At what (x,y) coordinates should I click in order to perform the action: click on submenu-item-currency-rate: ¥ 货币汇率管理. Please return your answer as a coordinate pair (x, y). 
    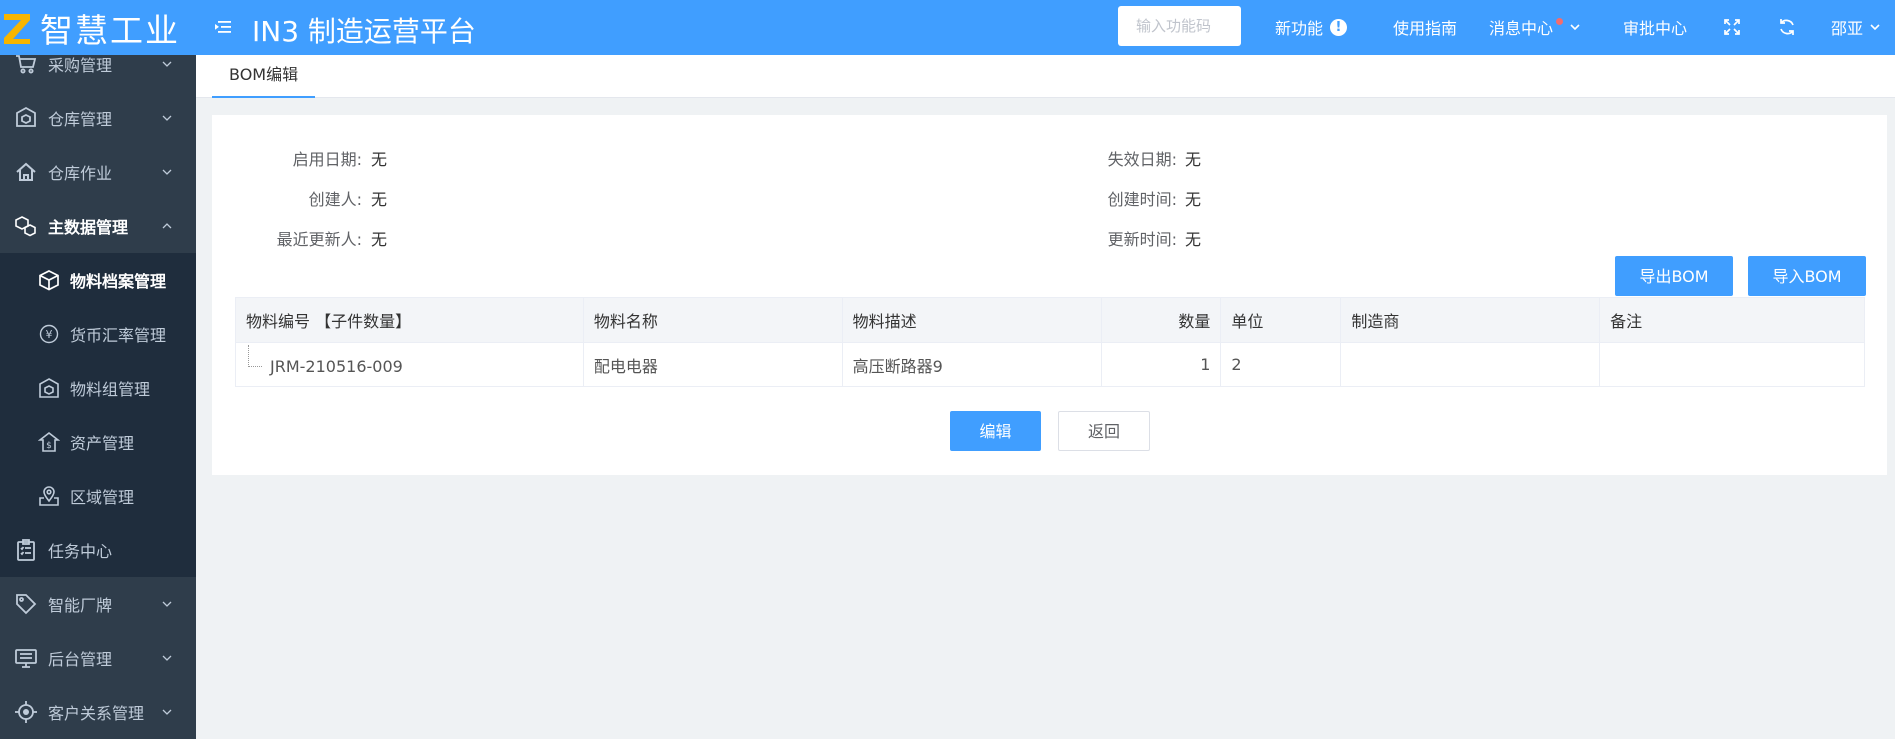
    Looking at the image, I should click on (98, 334).